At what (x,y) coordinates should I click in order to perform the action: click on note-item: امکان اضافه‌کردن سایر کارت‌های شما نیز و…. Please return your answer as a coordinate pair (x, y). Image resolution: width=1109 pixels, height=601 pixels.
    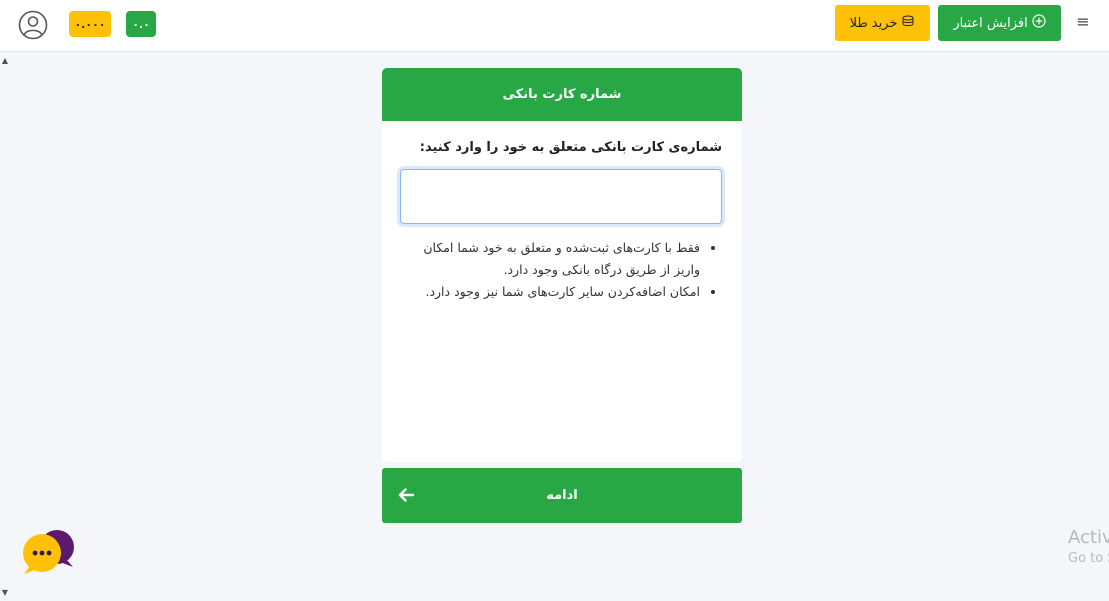
    Looking at the image, I should click on (551, 292).